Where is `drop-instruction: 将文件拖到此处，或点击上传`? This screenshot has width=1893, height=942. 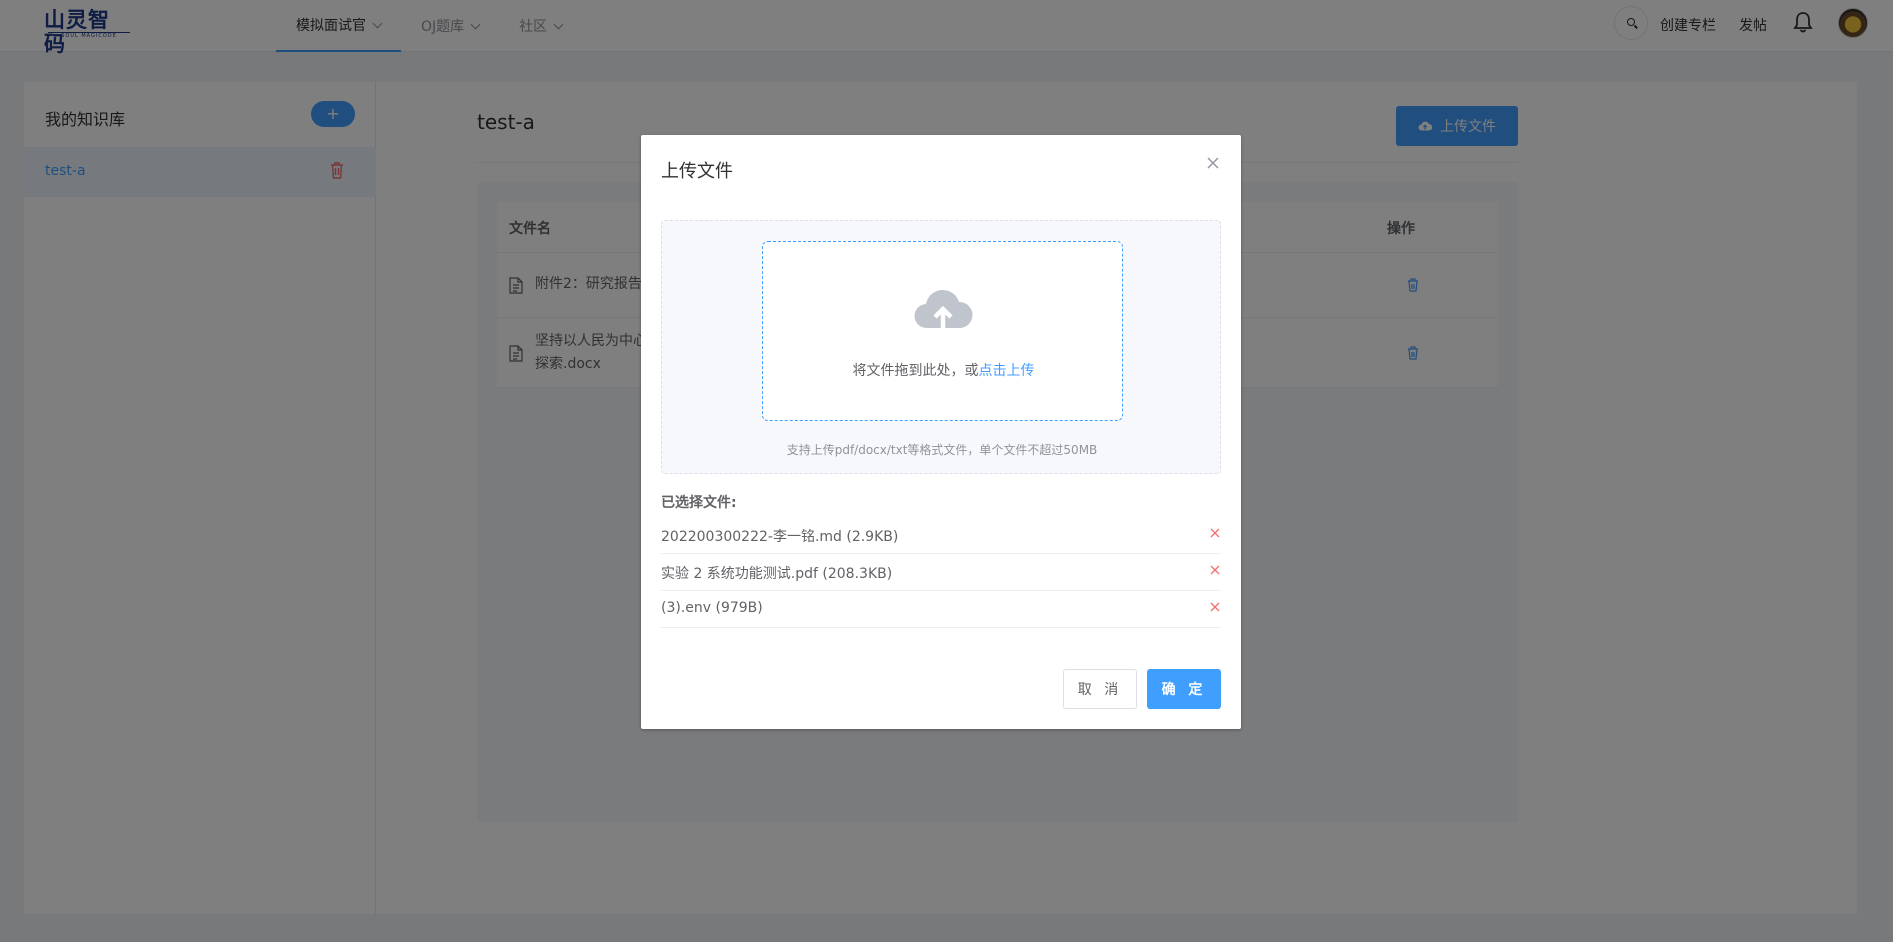
drop-instruction: 将文件拖到此处，或点击上传 is located at coordinates (943, 370).